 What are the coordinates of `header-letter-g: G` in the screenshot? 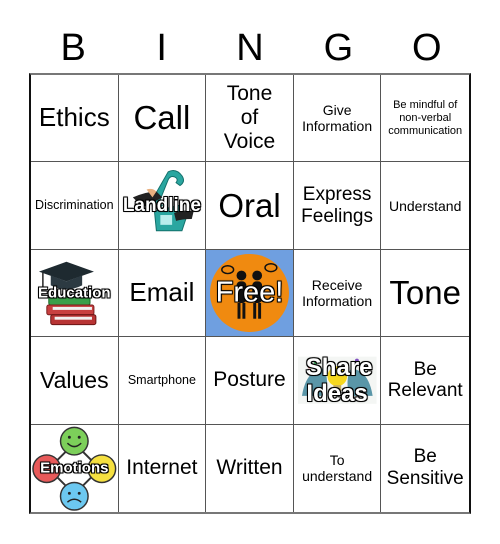 It's located at (338, 48).